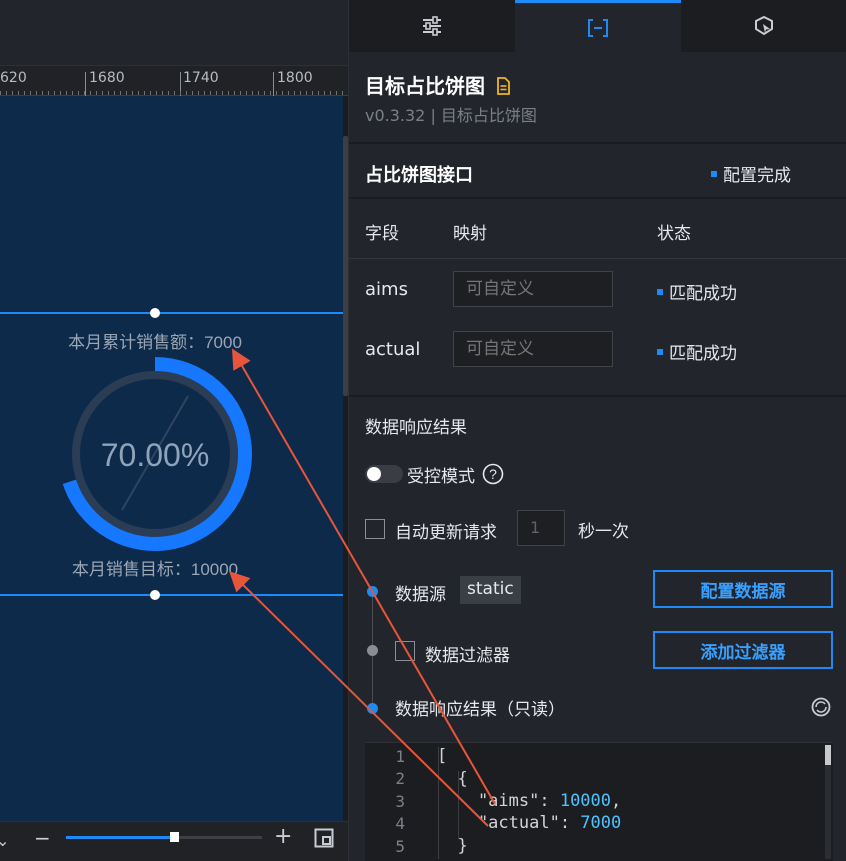 The width and height of the screenshot is (846, 861). Describe the element at coordinates (283, 837) in the screenshot. I see `zoom-in-icon: +` at that location.